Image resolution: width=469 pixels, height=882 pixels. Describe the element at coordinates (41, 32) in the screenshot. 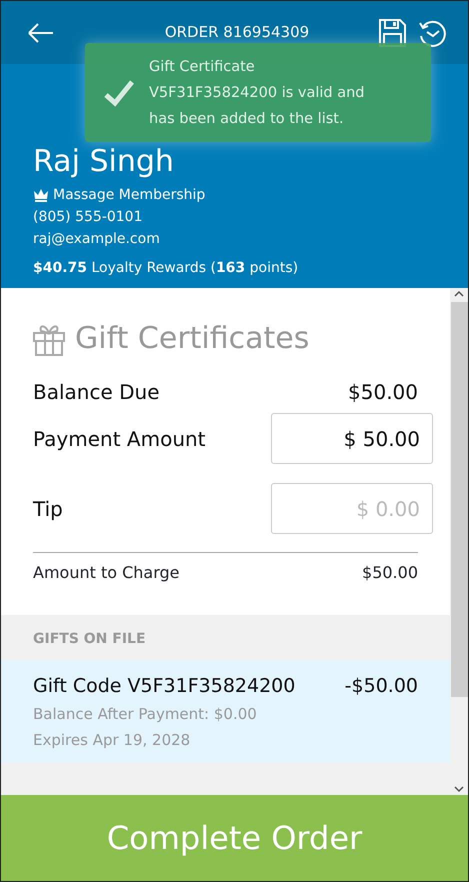

I see `back-icon` at that location.